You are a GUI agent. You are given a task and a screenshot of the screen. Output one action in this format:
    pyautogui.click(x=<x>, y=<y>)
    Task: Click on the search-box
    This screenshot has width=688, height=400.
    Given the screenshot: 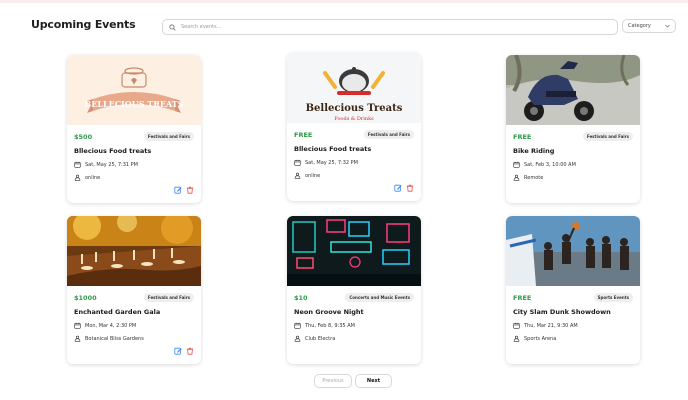 What is the action you would take?
    pyautogui.click(x=390, y=27)
    